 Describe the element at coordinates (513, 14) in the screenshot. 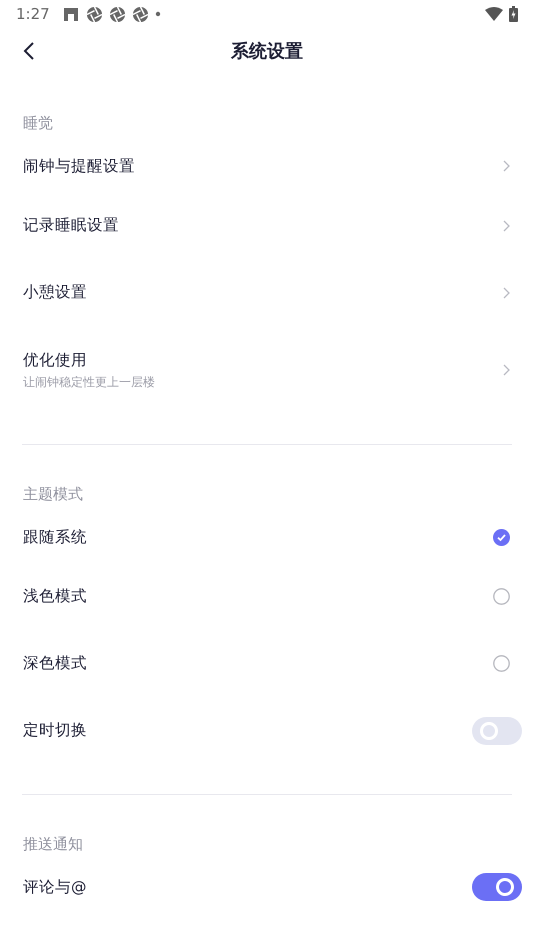

I see `battery-icon` at that location.